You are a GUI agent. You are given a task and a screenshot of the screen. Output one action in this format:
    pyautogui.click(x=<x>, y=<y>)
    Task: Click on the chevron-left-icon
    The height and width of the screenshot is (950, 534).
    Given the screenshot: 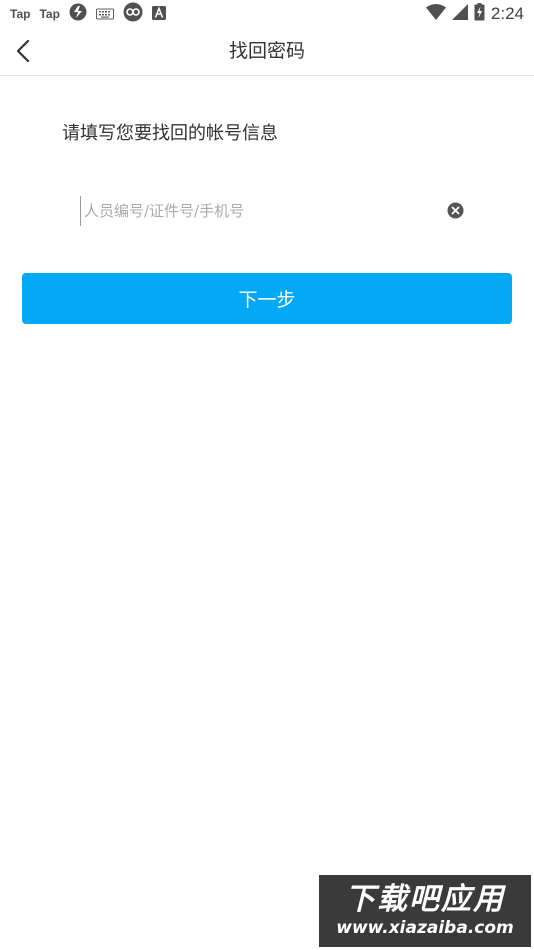 What is the action you would take?
    pyautogui.click(x=23, y=51)
    